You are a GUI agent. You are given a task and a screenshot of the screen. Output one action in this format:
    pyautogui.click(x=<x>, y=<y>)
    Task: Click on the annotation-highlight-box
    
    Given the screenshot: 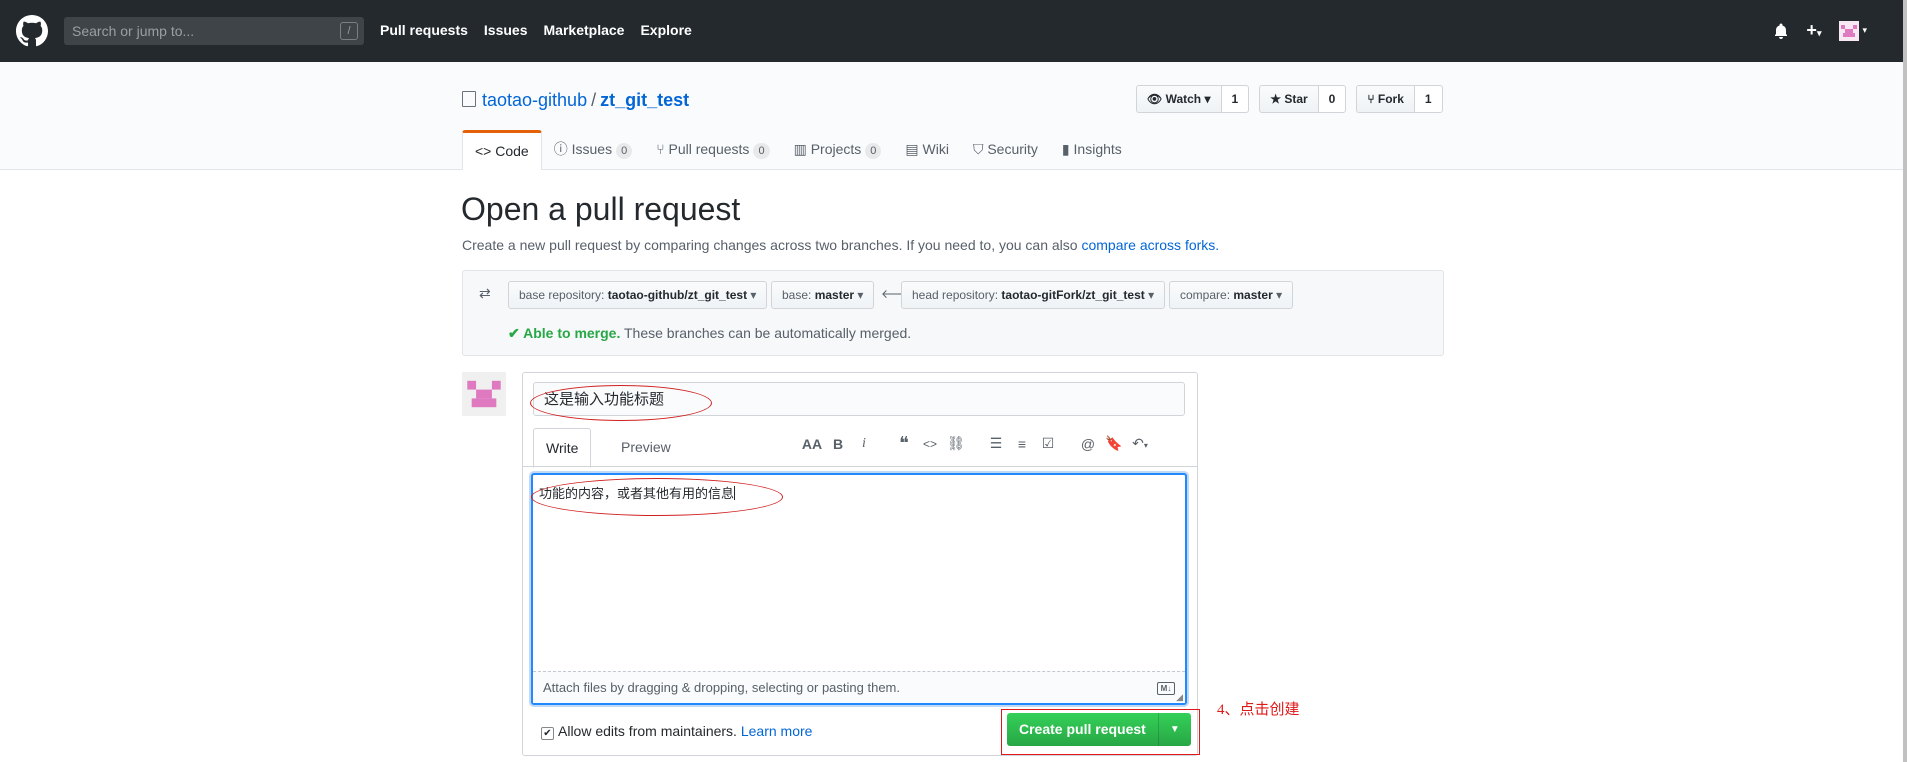 What is the action you would take?
    pyautogui.click(x=1100, y=732)
    